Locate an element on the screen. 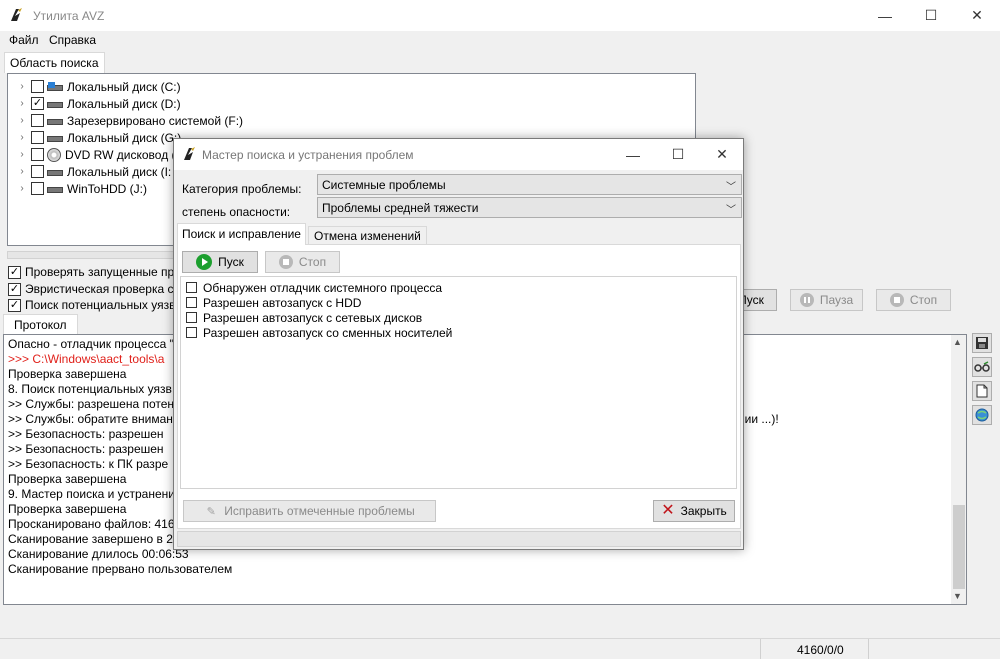 This screenshot has height=659, width=1000. tree-item-drive-i: › Локальный диск (I: is located at coordinates (93, 171).